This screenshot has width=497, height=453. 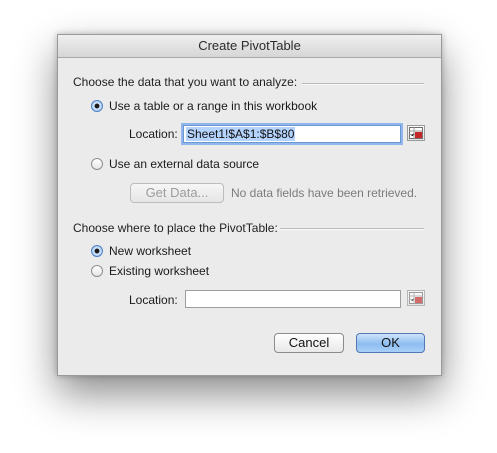 I want to click on place-section-separator, so click(x=352, y=229).